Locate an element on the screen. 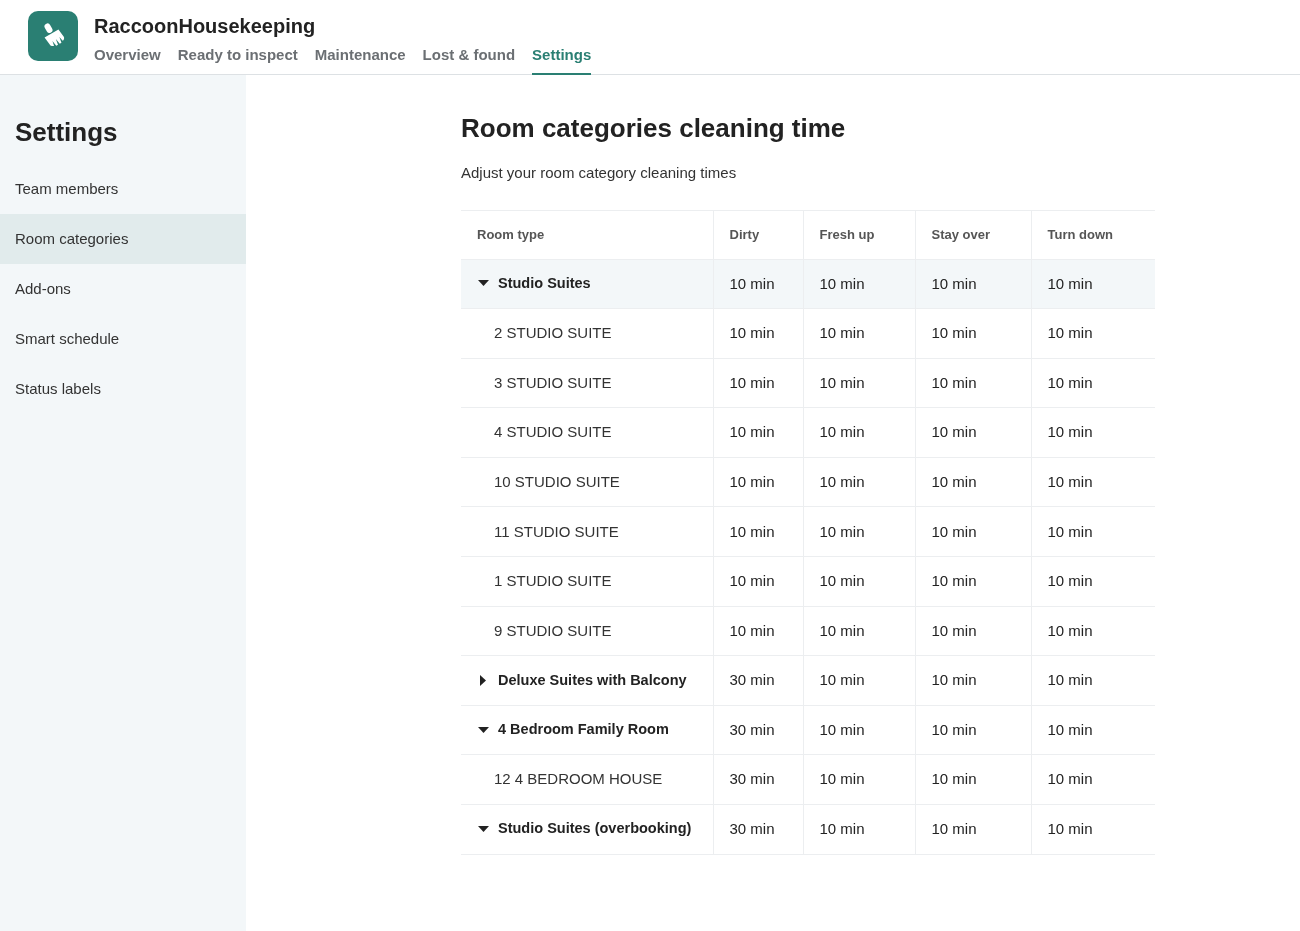 The width and height of the screenshot is (1300, 931). nav-tab: Ready to inspect is located at coordinates (237, 59).